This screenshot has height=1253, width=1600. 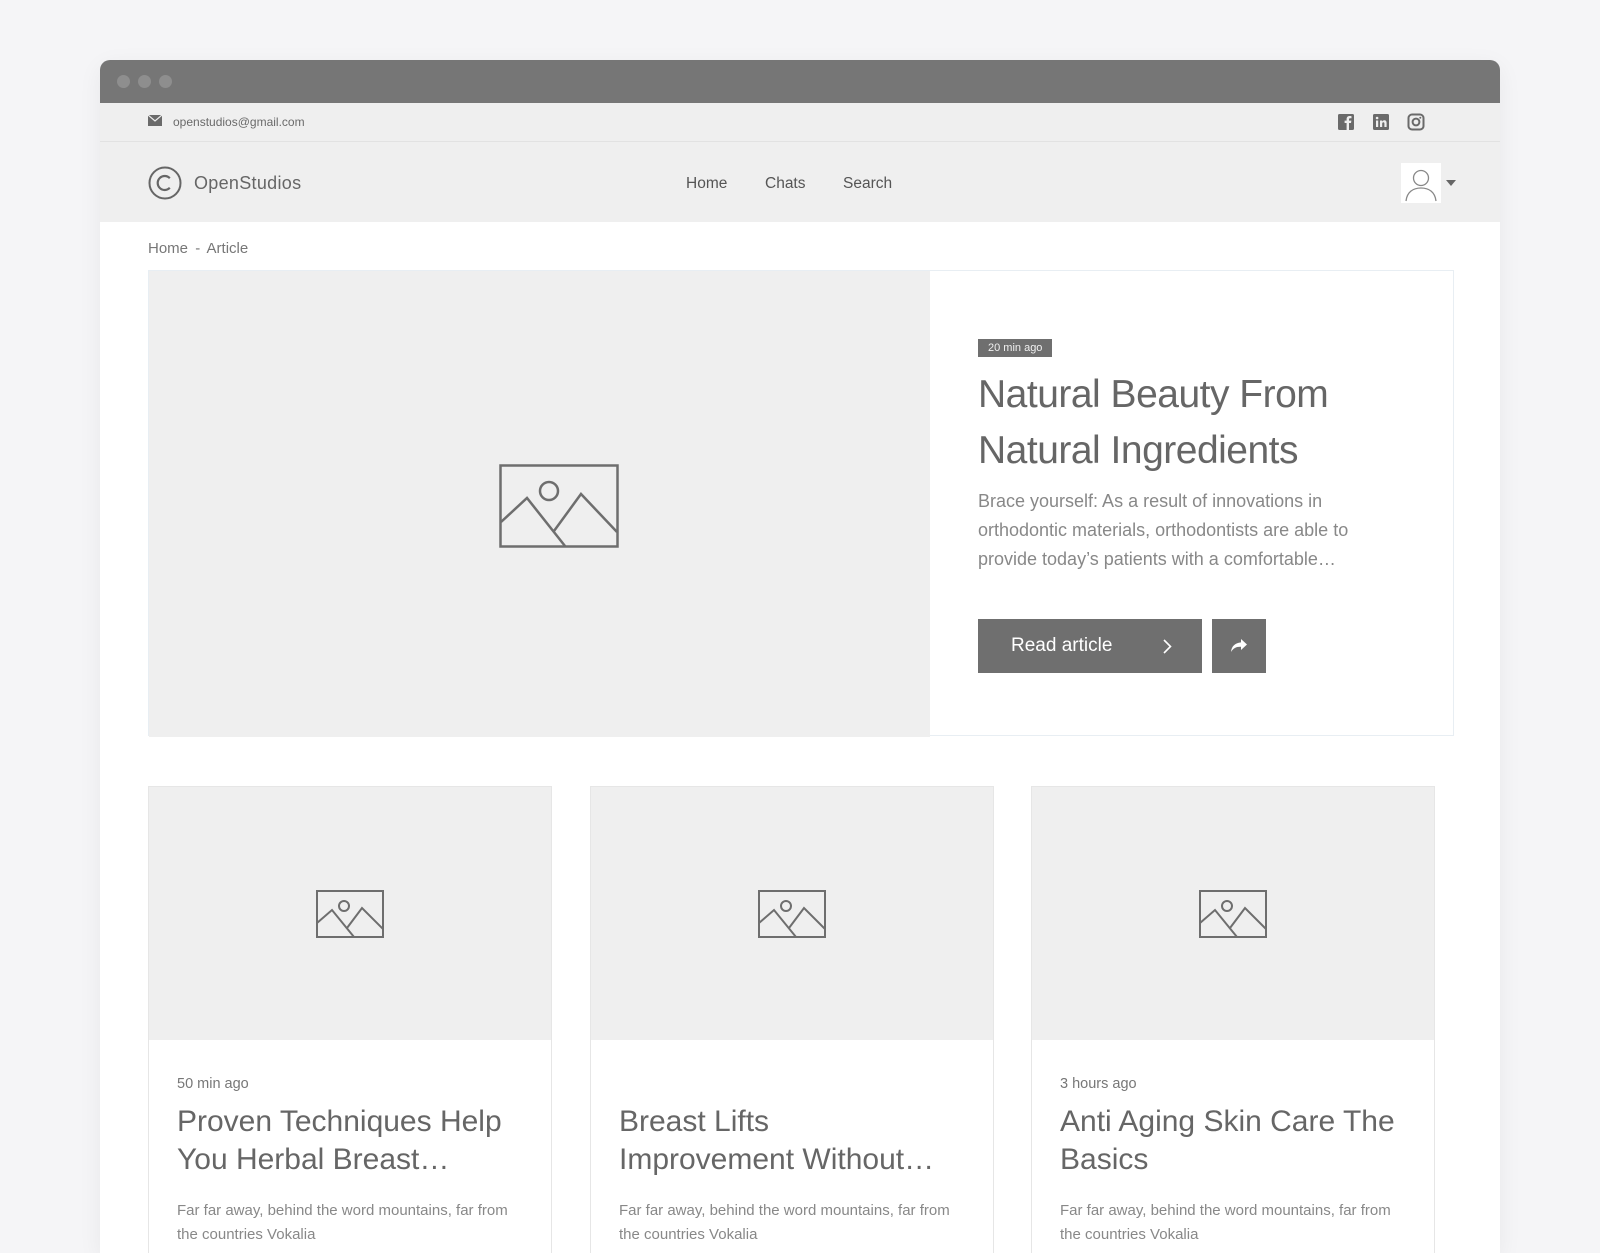 What do you see at coordinates (1098, 1084) in the screenshot?
I see `card-time: 3 hours ago` at bounding box center [1098, 1084].